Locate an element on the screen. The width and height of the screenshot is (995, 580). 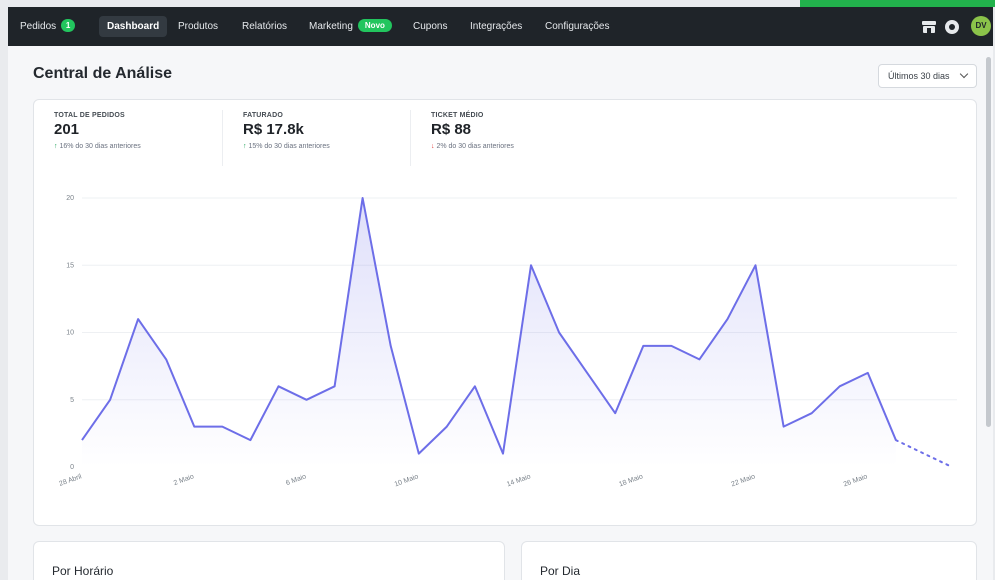
page-title: Central de Análise is located at coordinates (103, 73).